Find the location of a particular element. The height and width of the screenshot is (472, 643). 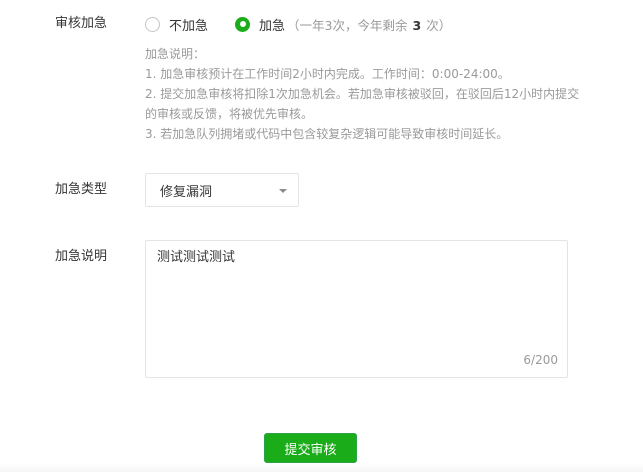

radio-urgent-label: 加急 is located at coordinates (272, 26).